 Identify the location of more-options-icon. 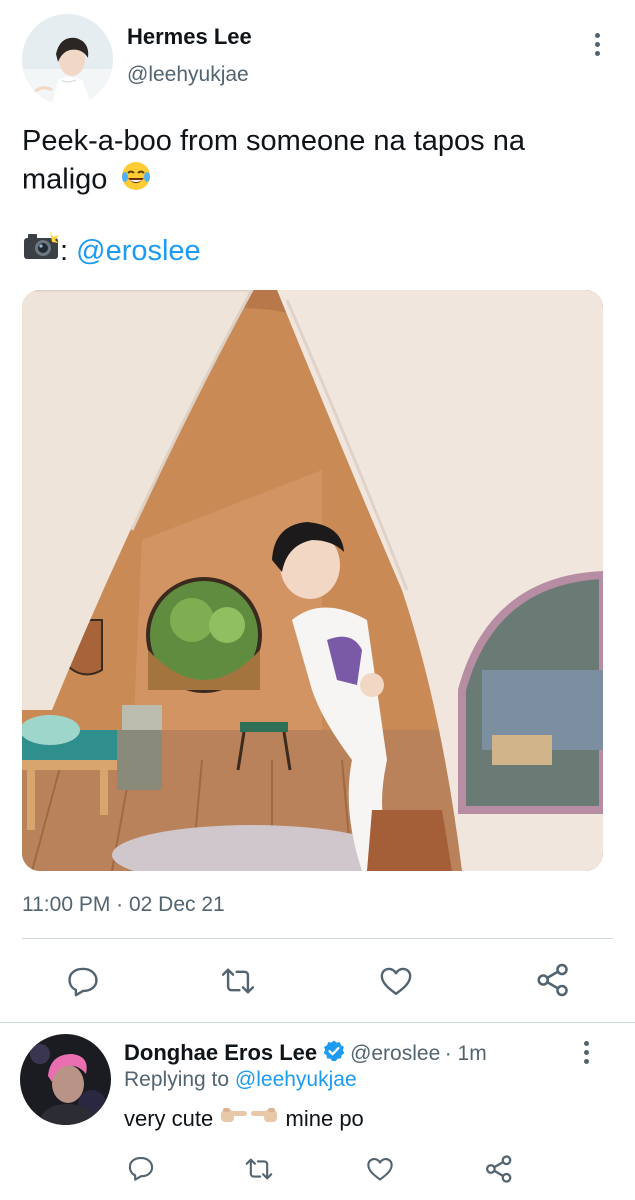
(598, 46).